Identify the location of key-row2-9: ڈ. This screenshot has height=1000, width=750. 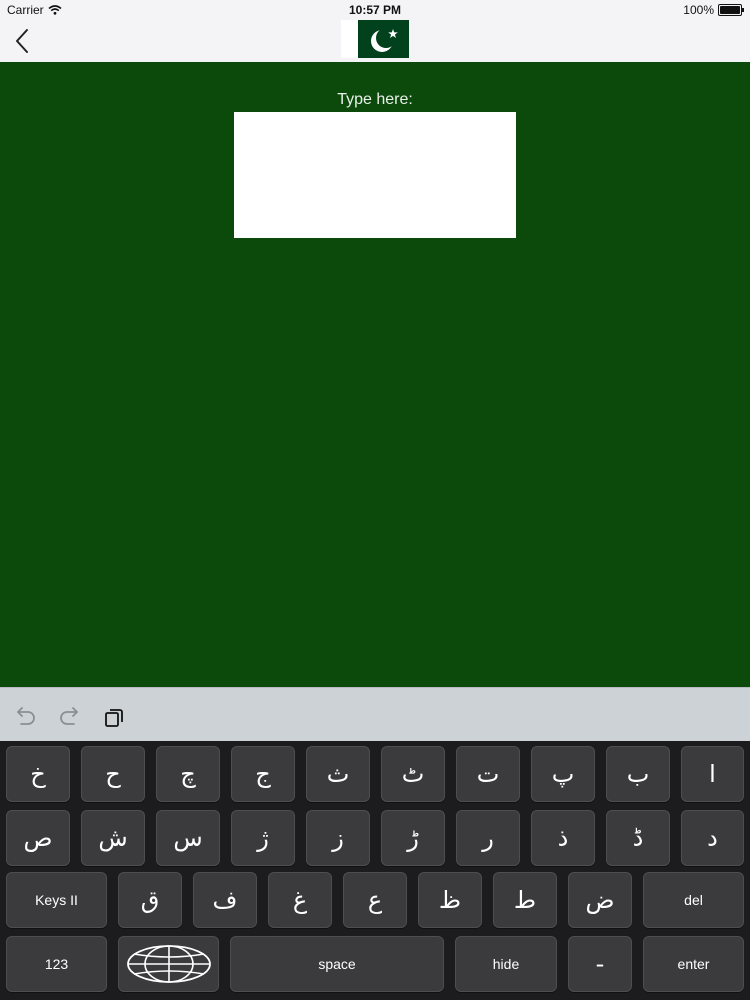
(638, 838).